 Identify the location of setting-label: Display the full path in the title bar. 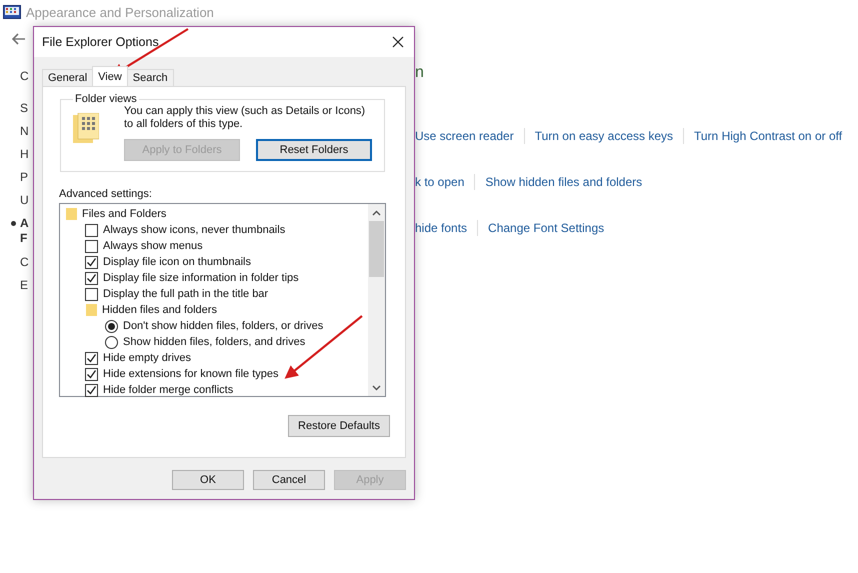
(185, 294).